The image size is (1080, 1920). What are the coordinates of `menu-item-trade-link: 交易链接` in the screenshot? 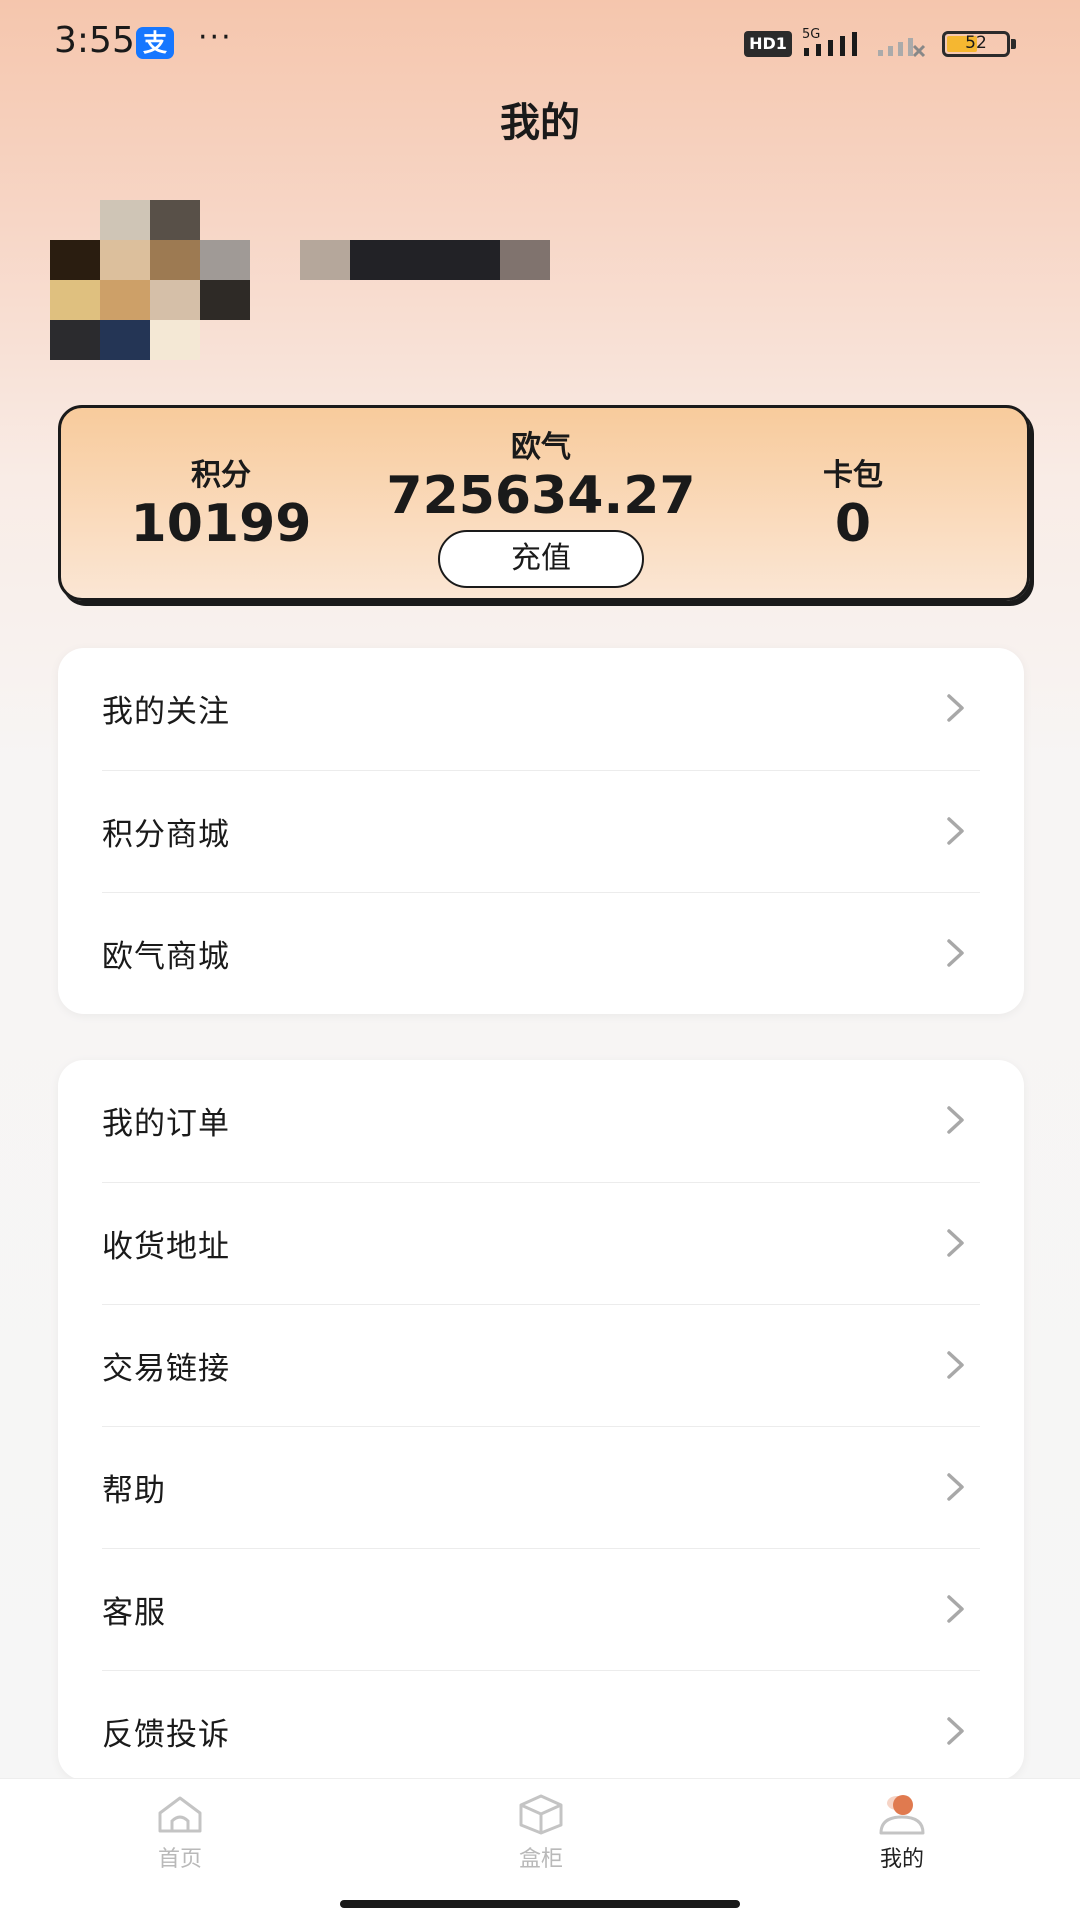 It's located at (541, 1365).